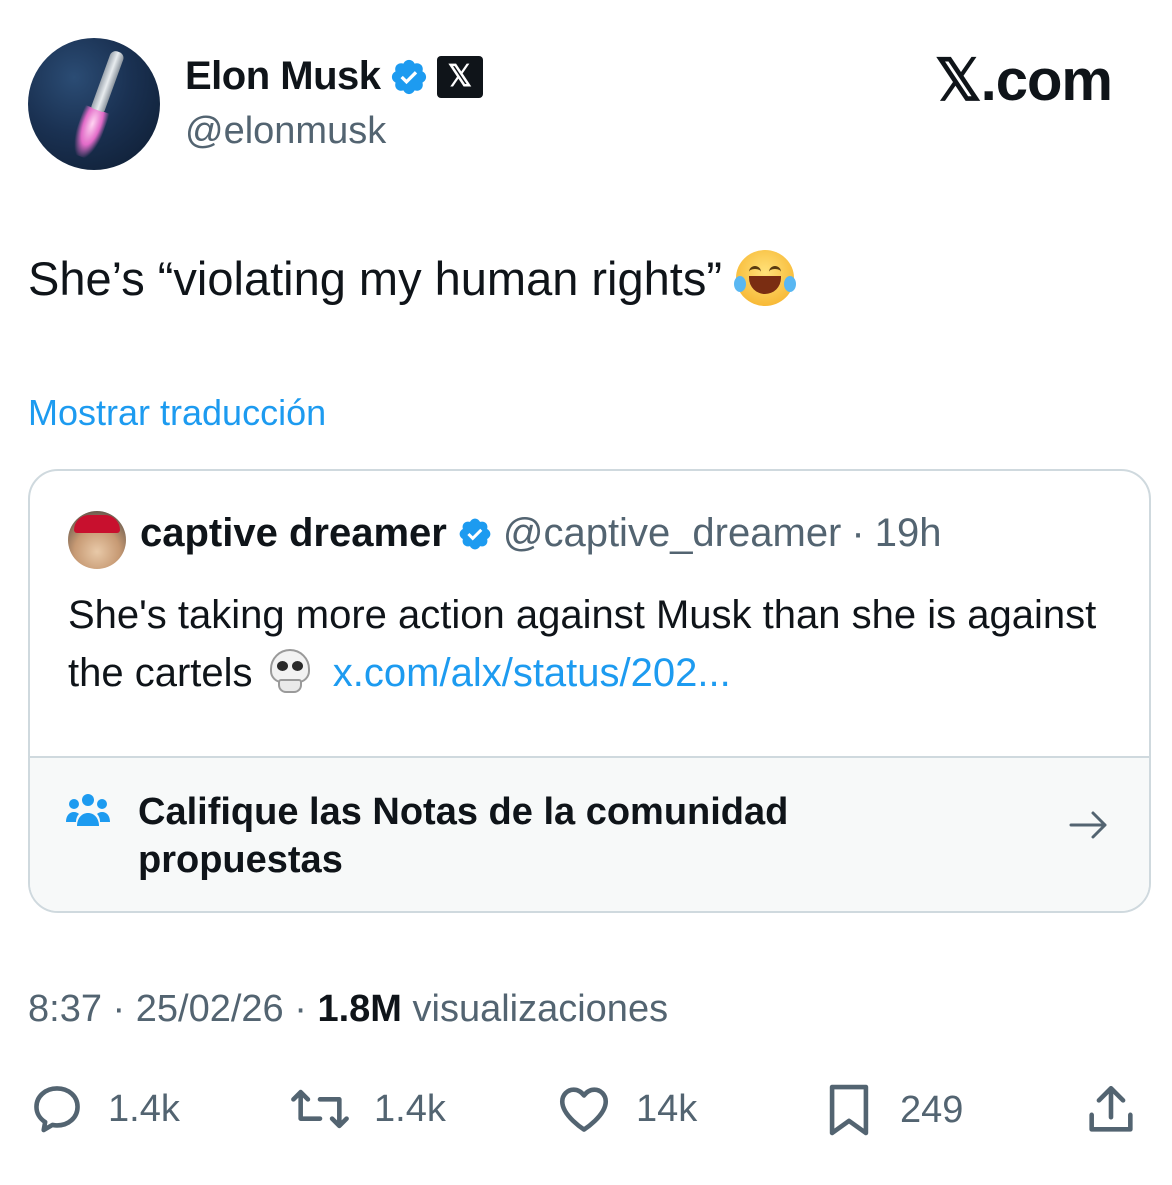 This screenshot has width=1172, height=1185. What do you see at coordinates (108, 81) in the screenshot?
I see `rocket-image` at bounding box center [108, 81].